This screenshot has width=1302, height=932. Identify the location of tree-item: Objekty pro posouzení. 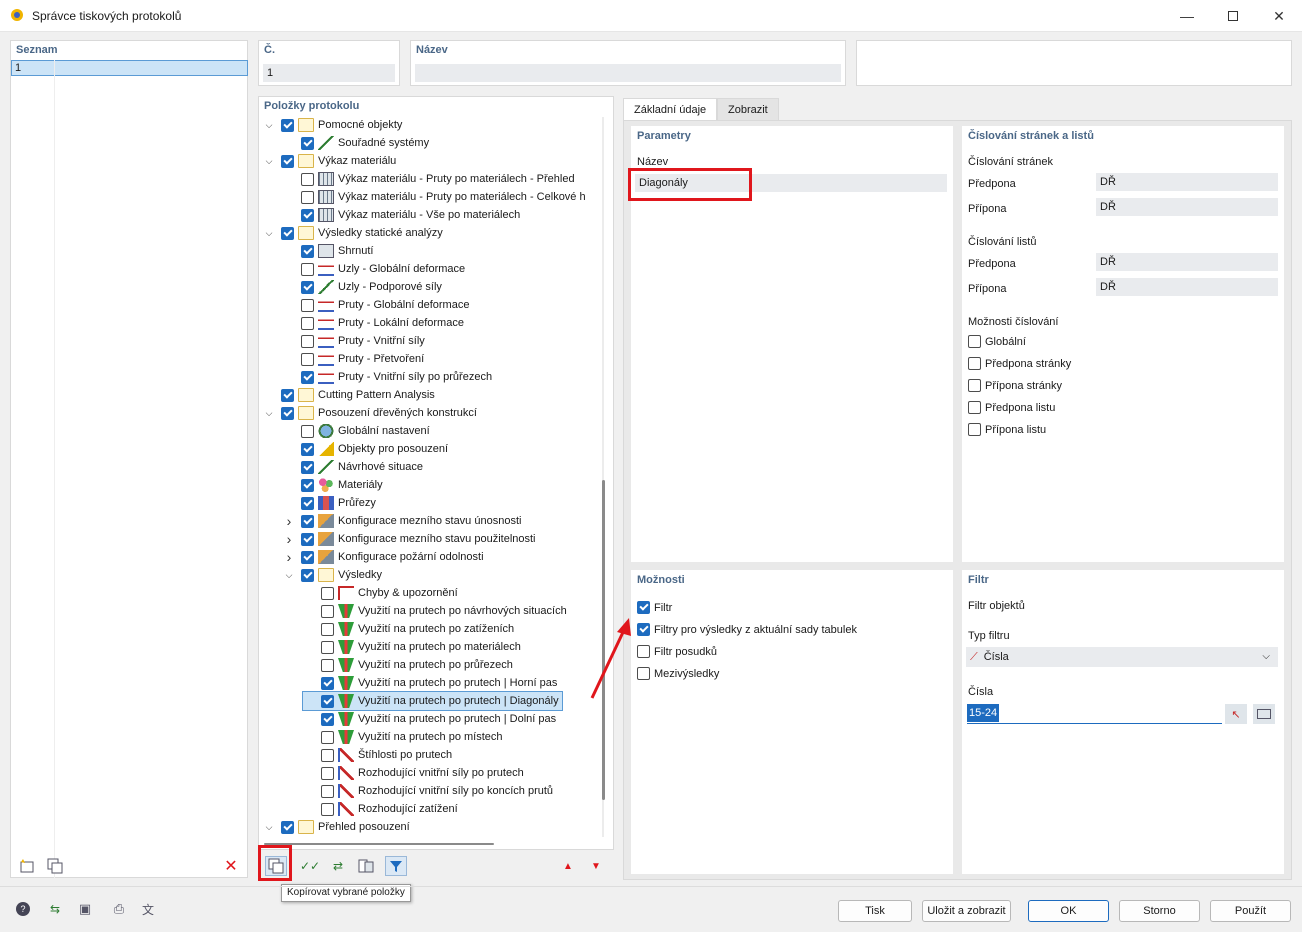
(365, 449).